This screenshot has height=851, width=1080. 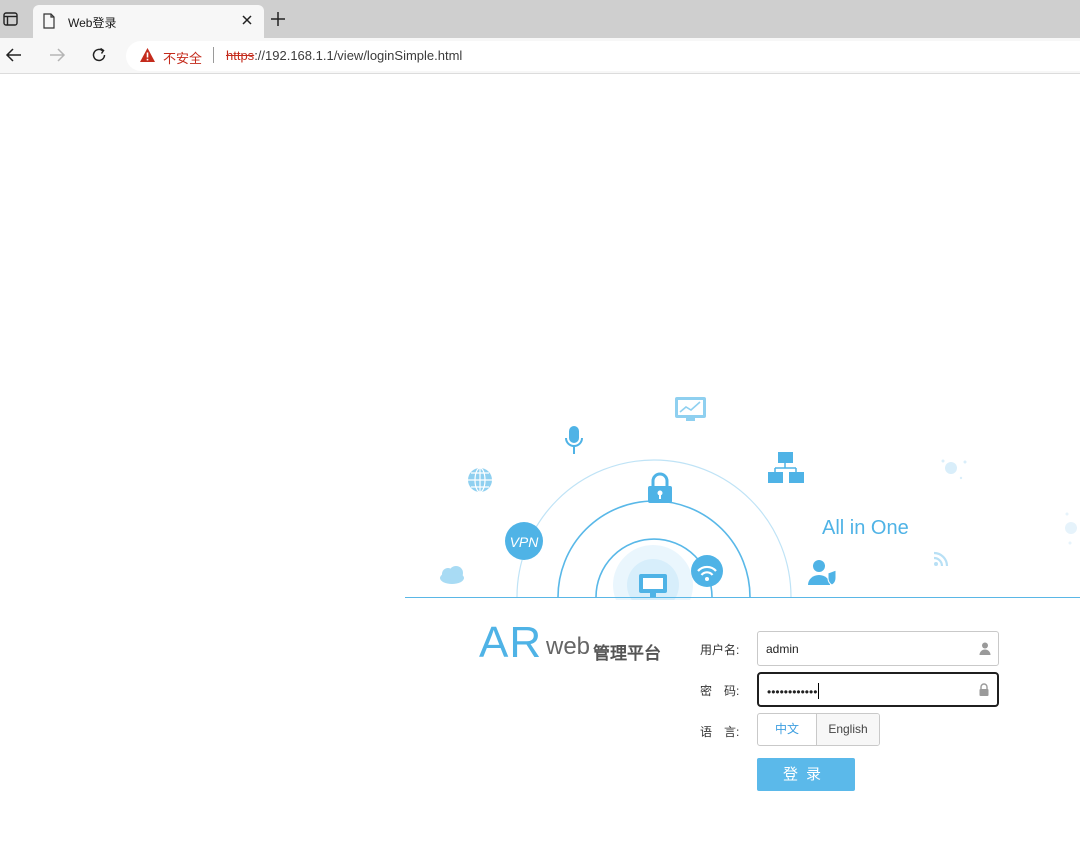 What do you see at coordinates (92, 23) in the screenshot?
I see `tab-title: Web登录` at bounding box center [92, 23].